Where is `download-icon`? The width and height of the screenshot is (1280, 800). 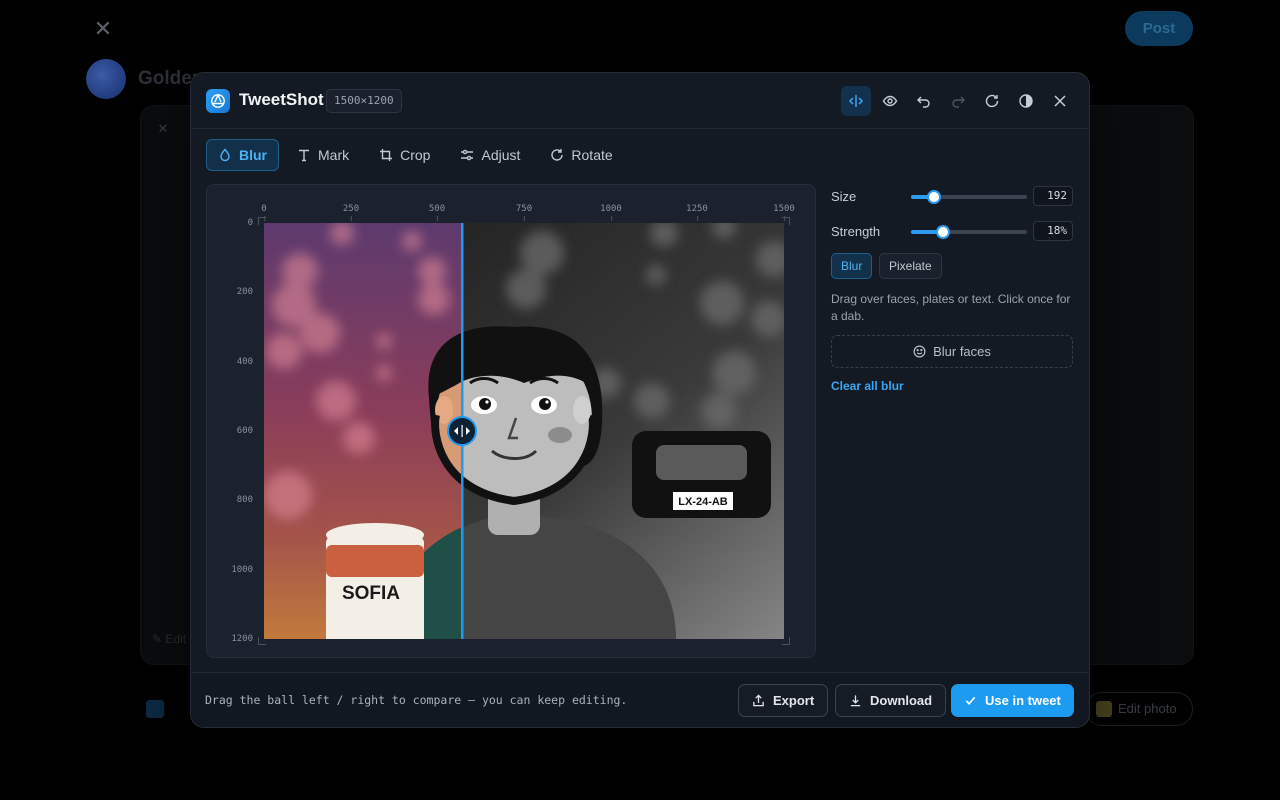
download-icon is located at coordinates (855, 701).